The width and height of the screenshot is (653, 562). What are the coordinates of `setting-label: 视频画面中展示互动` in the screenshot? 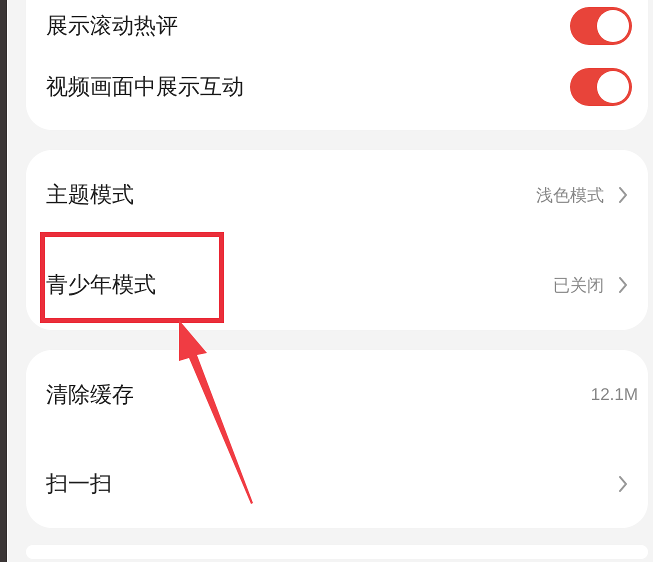 It's located at (145, 87).